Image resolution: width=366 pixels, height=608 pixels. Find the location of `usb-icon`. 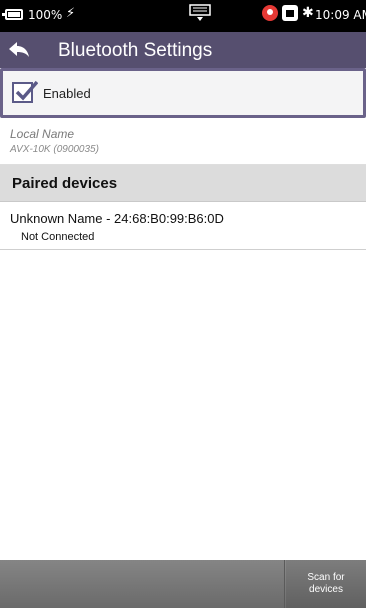

usb-icon is located at coordinates (290, 13).